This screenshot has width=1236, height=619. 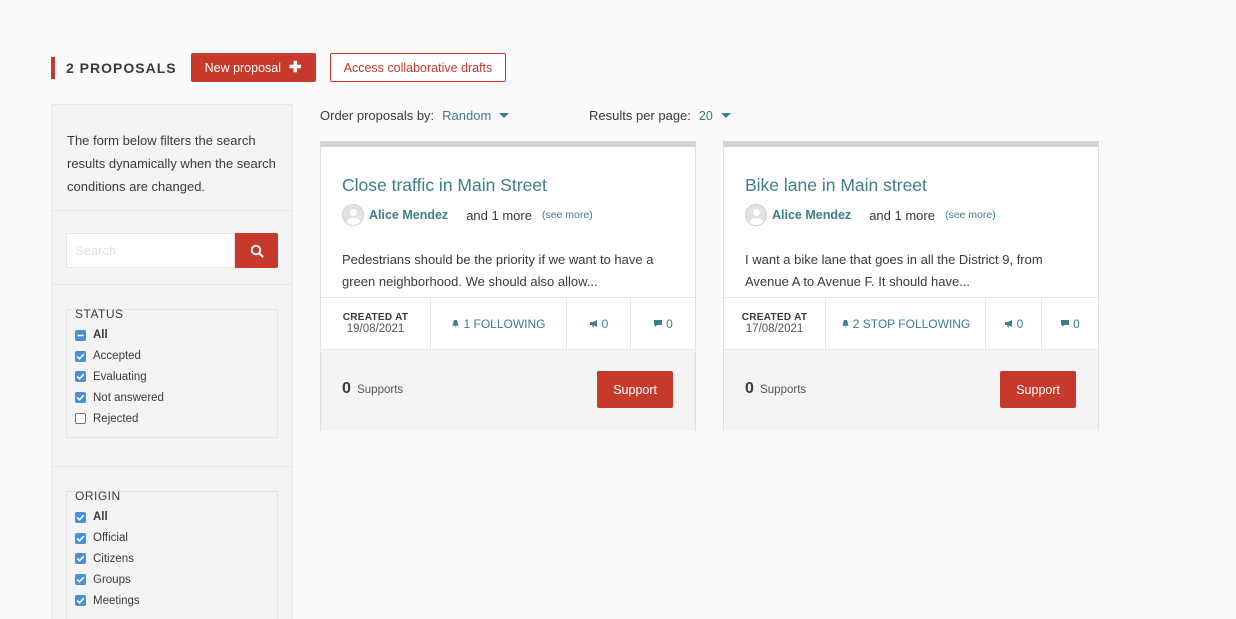 I want to click on status-option-evaluating: Evaluating, so click(x=172, y=377).